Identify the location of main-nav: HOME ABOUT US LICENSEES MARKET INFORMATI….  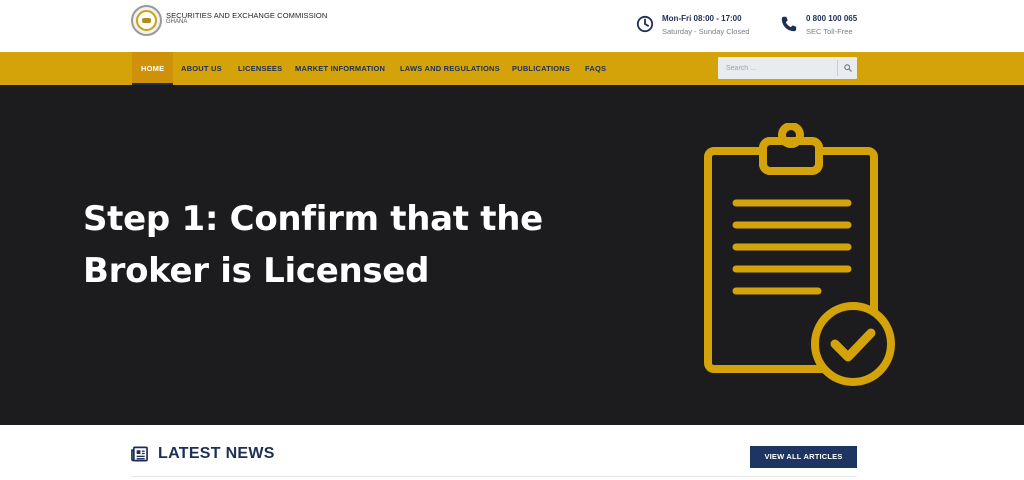
(512, 68).